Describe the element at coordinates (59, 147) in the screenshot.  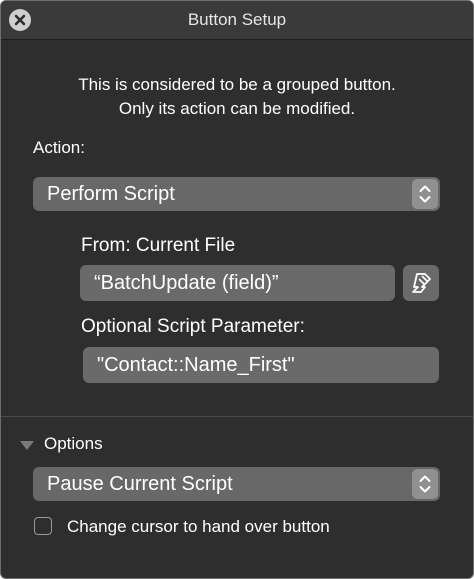
I see `action-label: Action:` at that location.